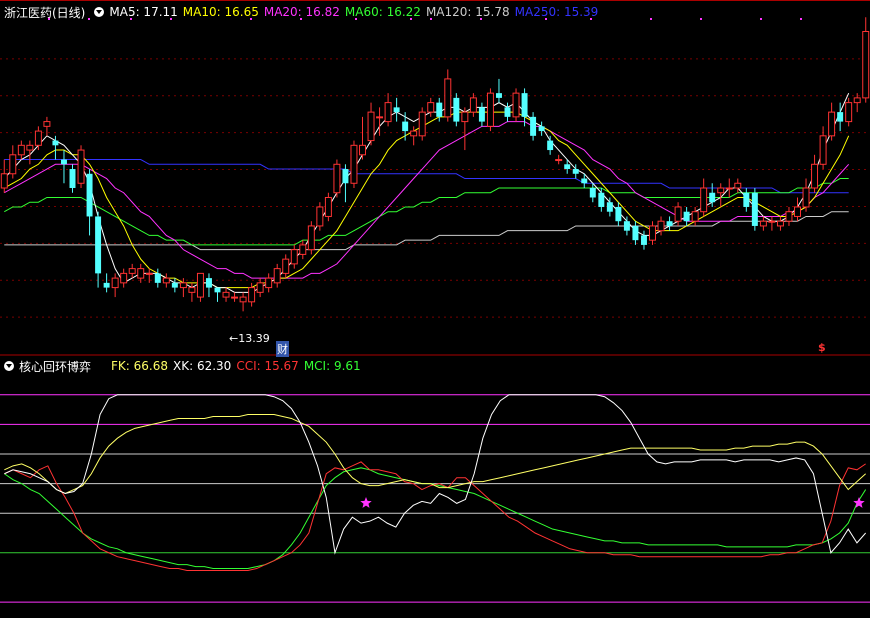  What do you see at coordinates (467, 12) in the screenshot?
I see `ma120-label: MA120: 15.78` at bounding box center [467, 12].